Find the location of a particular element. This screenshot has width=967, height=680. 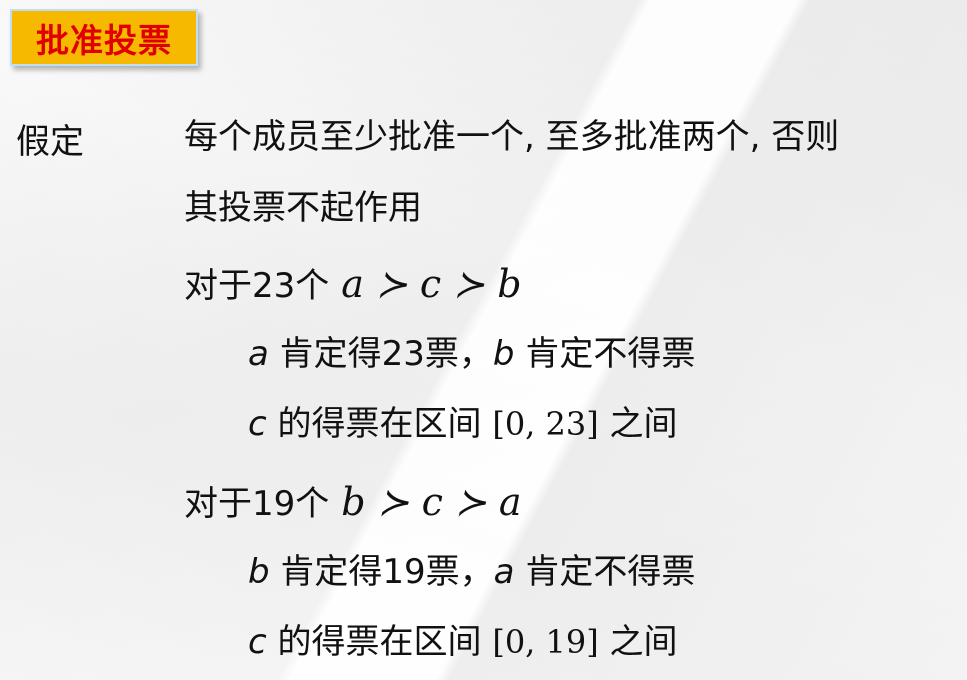

group-23-detail-2: c 的得票在区间 [0, 23] 之间 is located at coordinates (463, 424).